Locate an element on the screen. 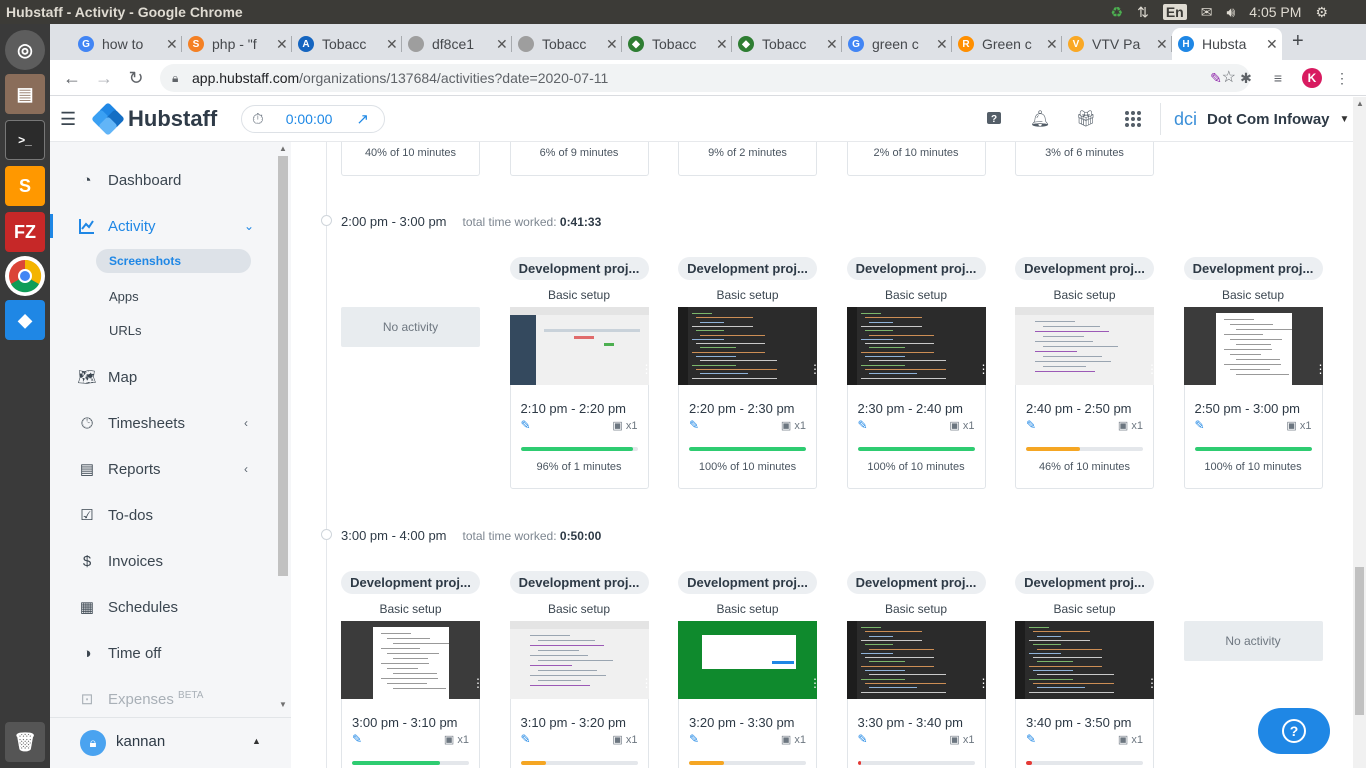 This screenshot has height=768, width=1366. terminal-icon: >_ is located at coordinates (25, 140).